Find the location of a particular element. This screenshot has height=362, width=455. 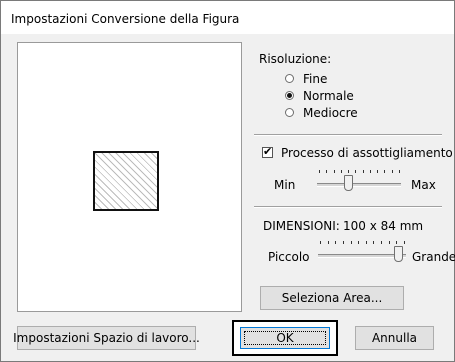

thinning-checkbox: ✔ is located at coordinates (267, 151).